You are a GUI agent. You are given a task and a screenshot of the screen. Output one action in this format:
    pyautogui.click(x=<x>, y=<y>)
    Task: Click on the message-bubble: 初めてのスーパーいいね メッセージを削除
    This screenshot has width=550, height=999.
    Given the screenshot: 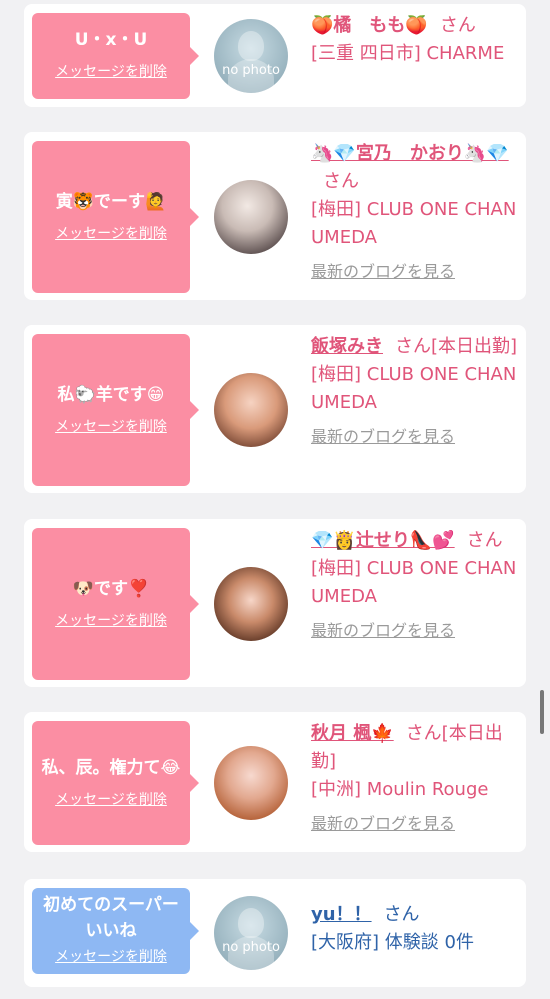 What is the action you would take?
    pyautogui.click(x=115, y=931)
    